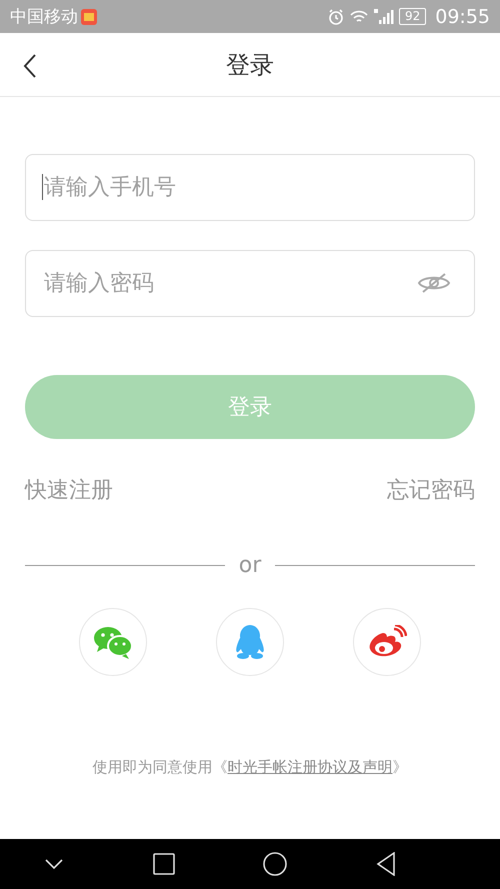 Image resolution: width=500 pixels, height=889 pixels. I want to click on password-field: 请输入密码, so click(250, 283).